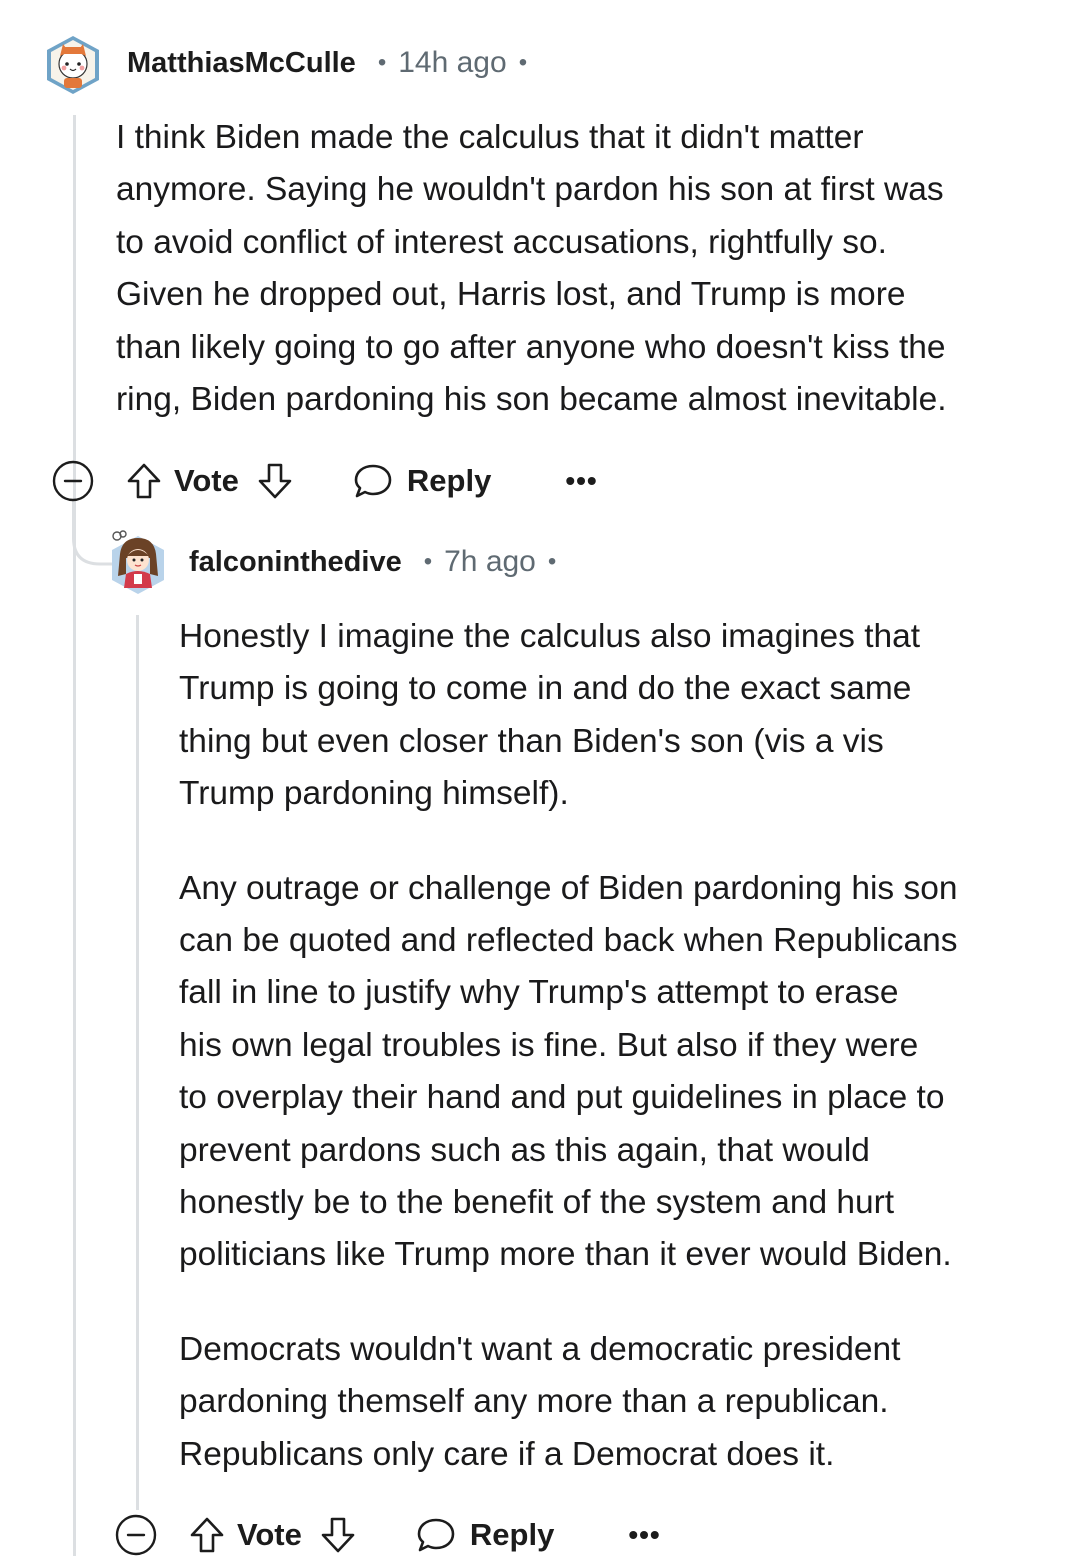 The image size is (1080, 1565). I want to click on cat-avatar-icon, so click(73, 65).